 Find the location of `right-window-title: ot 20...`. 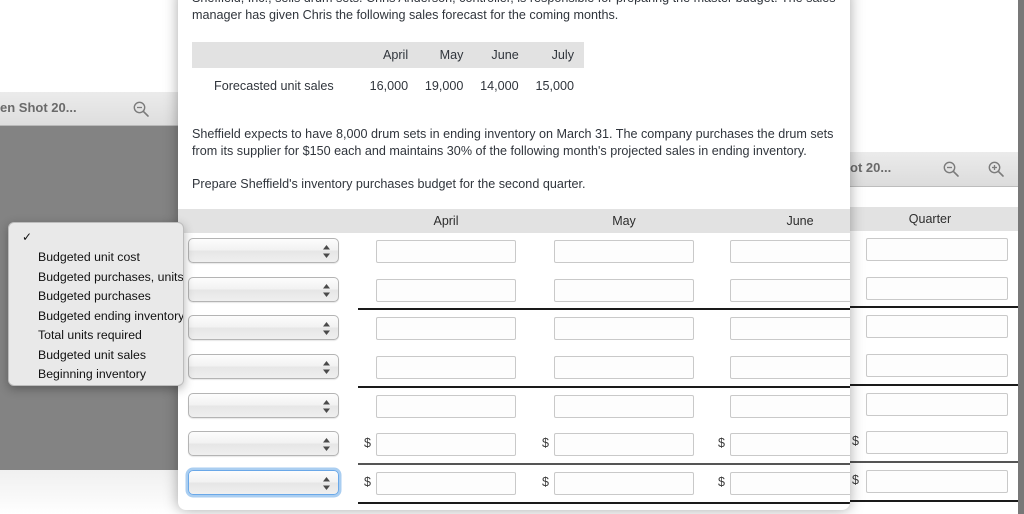

right-window-title: ot 20... is located at coordinates (871, 167).